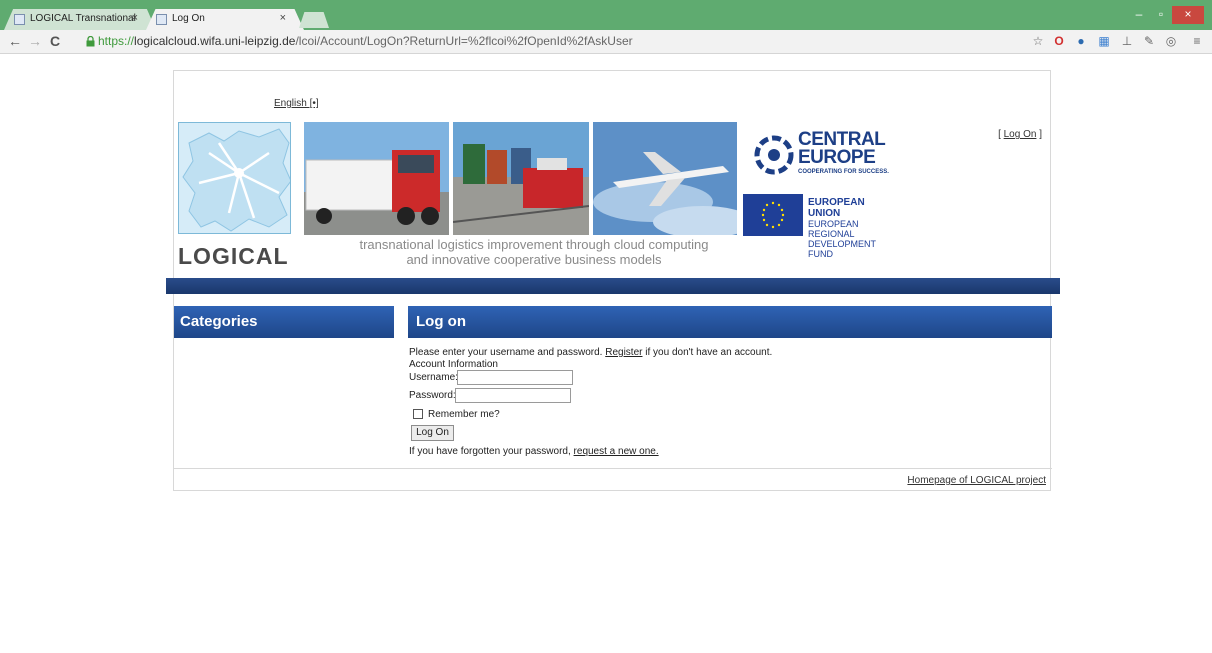 The height and width of the screenshot is (653, 1212). I want to click on password-input, so click(513, 395).